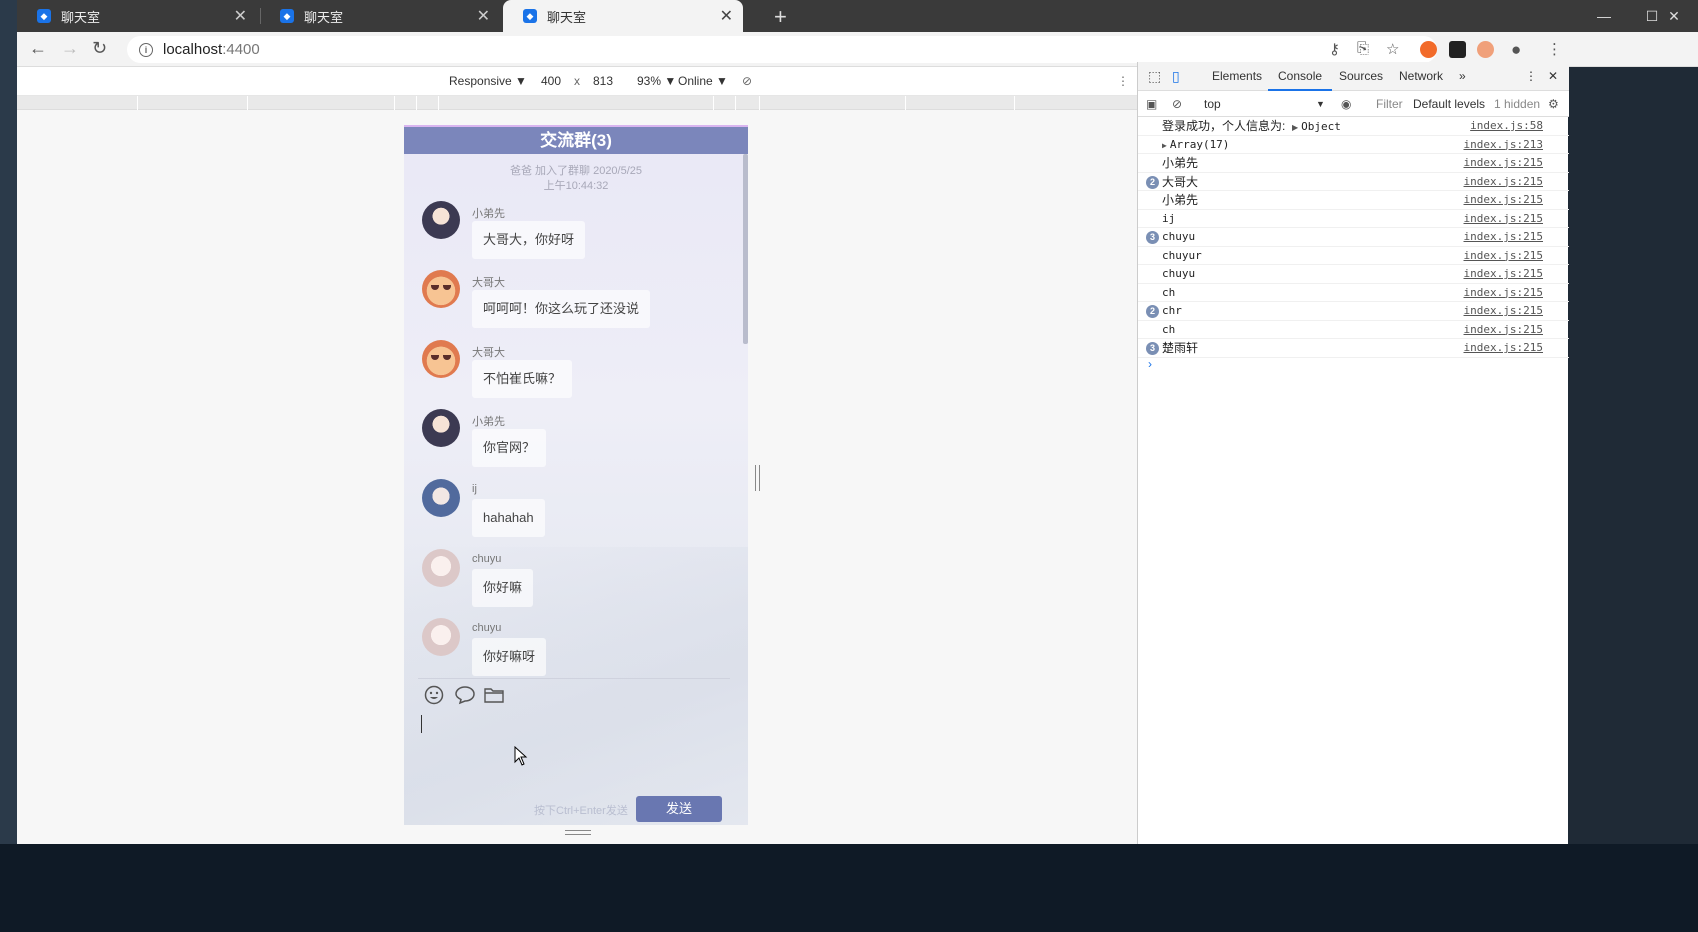  What do you see at coordinates (70, 48) in the screenshot?
I see `forward-arrow-icon: →` at bounding box center [70, 48].